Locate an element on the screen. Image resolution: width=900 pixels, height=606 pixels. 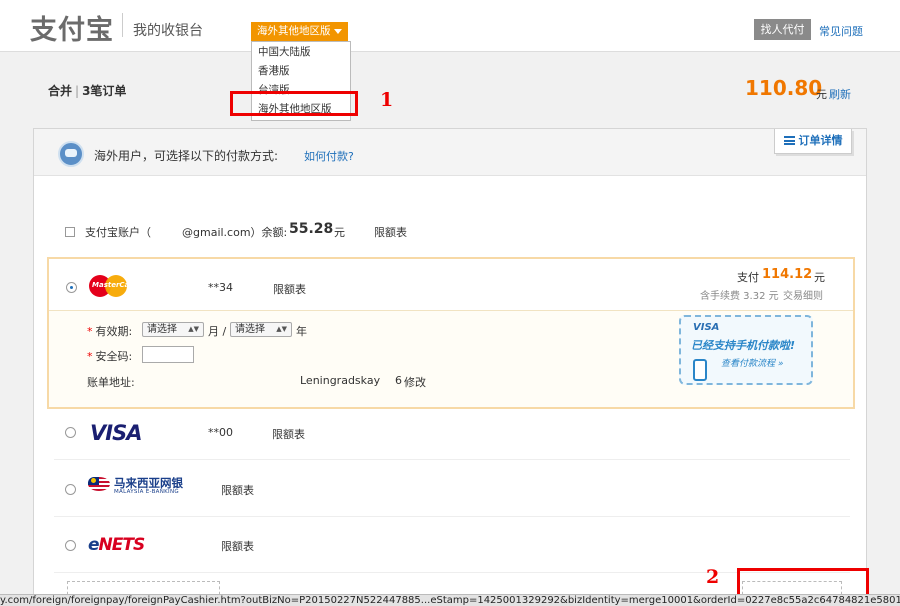
order-total-amount: 110.80 is located at coordinates (784, 88).